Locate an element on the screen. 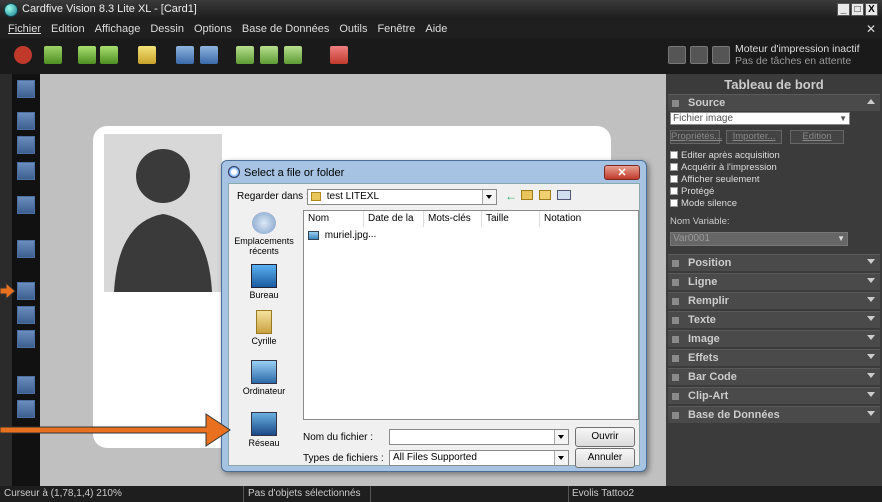 This screenshot has width=882, height=502. recent-places-icon is located at coordinates (264, 223).